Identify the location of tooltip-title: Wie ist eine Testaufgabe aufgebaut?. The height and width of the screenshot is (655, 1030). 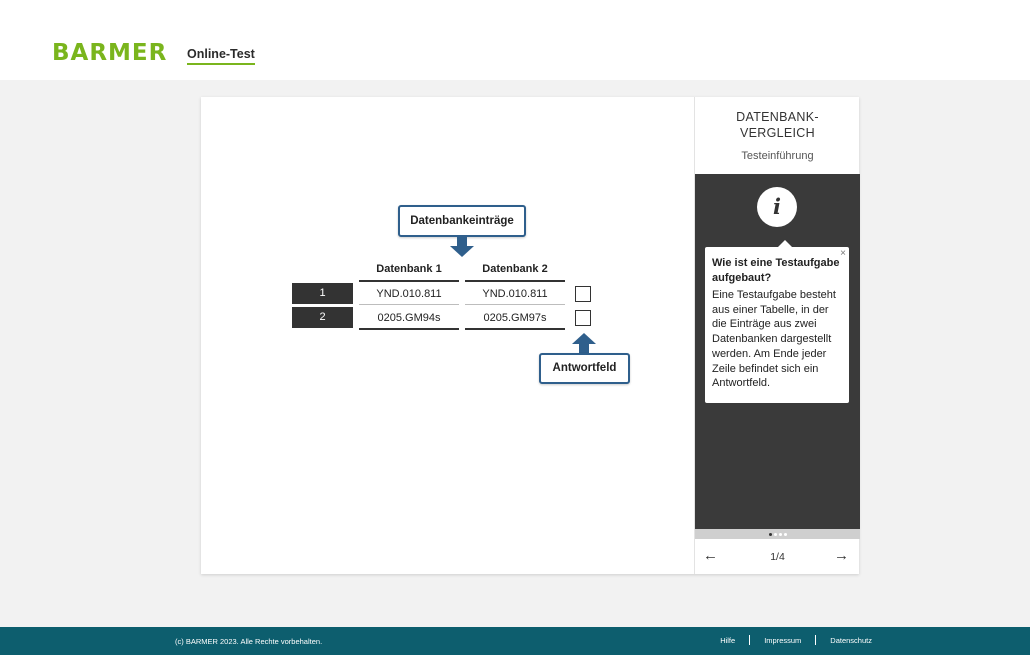
(776, 270).